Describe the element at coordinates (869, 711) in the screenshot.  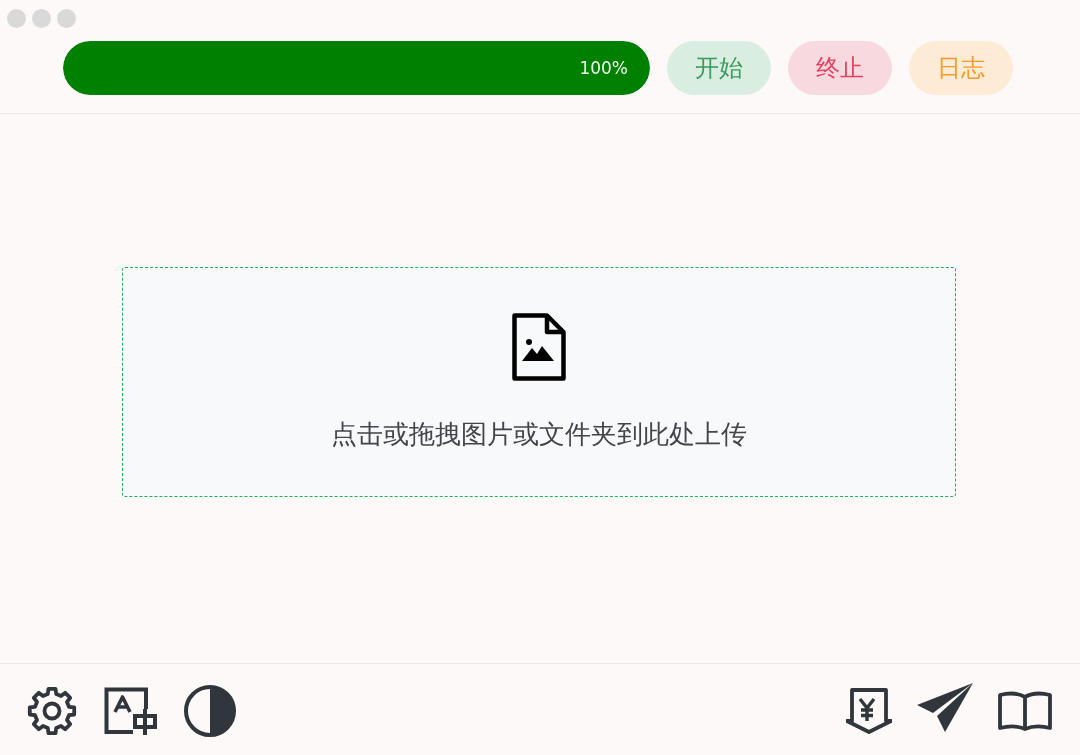
I see `yuan-icon` at that location.